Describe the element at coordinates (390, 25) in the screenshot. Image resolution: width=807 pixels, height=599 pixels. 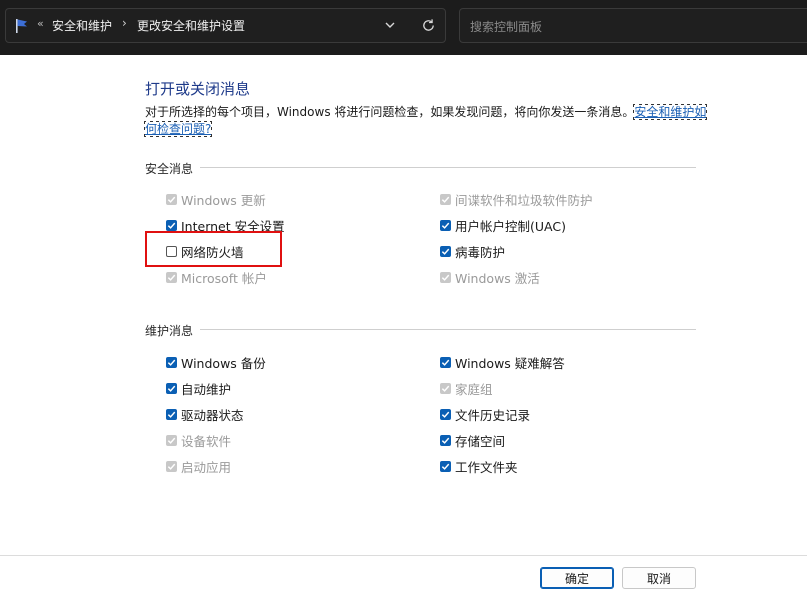
I see `chevron-down-icon` at that location.